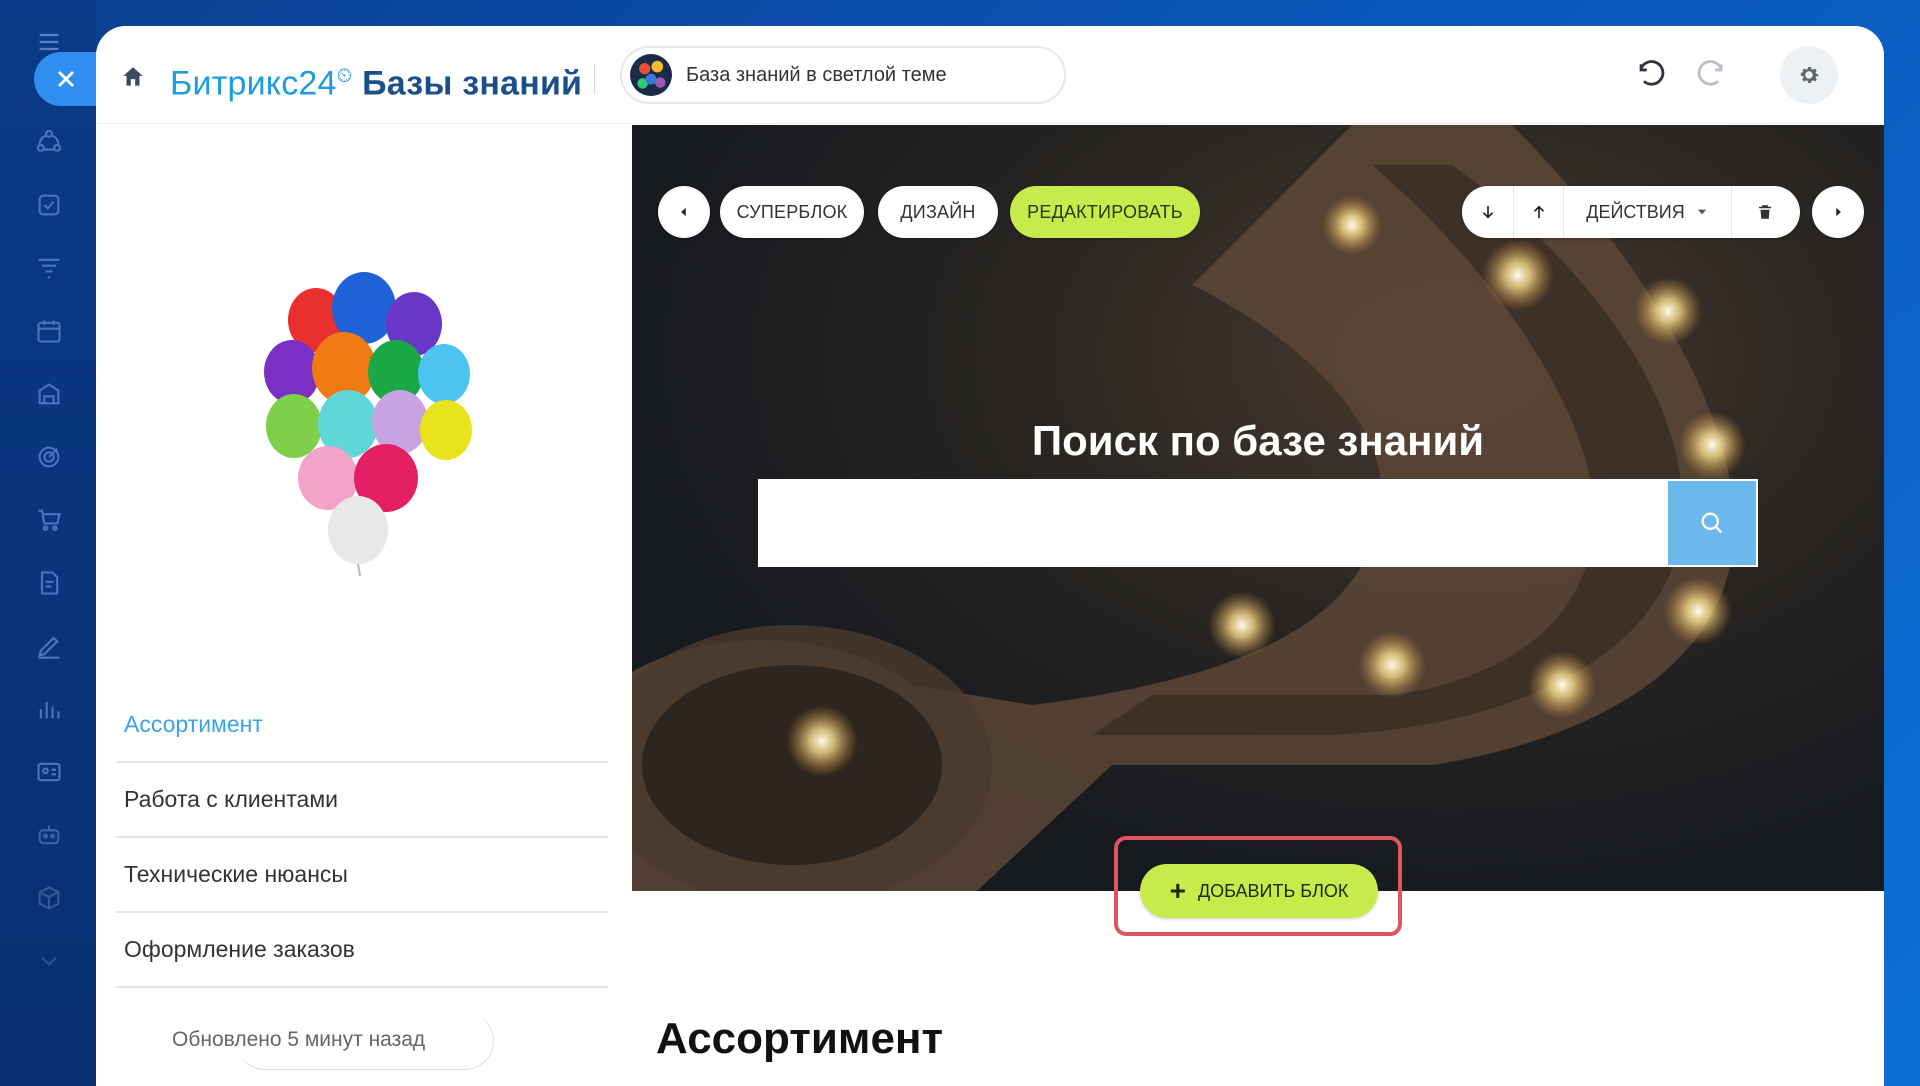 The width and height of the screenshot is (1920, 1086). I want to click on edit-button: РЕДАКТИРОВАТЬ, so click(1105, 212).